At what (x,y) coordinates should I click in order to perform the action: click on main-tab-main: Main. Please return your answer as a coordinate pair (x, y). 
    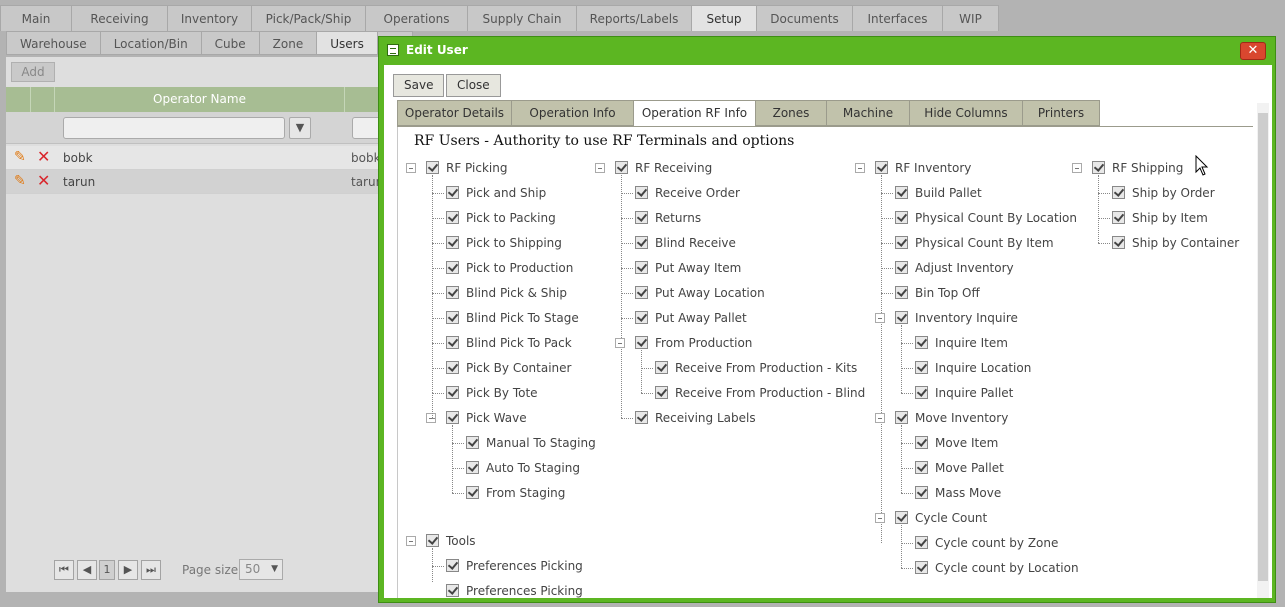
    Looking at the image, I should click on (36, 18).